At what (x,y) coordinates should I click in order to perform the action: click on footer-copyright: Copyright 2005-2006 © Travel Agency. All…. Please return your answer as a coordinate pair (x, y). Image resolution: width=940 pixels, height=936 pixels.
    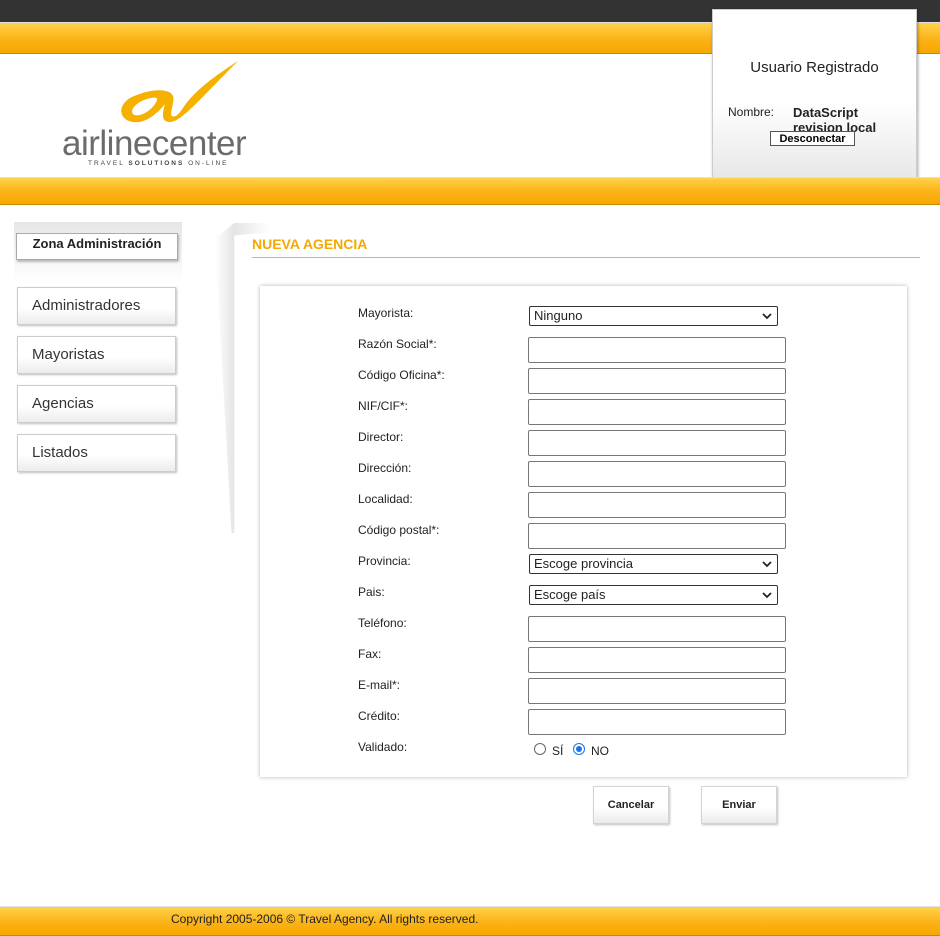
    Looking at the image, I should click on (325, 919).